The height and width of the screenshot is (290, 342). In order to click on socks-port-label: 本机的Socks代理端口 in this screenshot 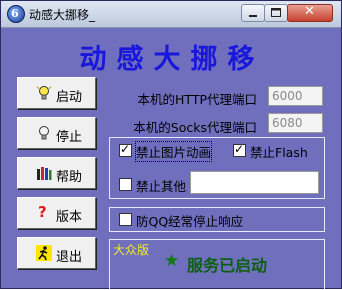, I will do `click(195, 127)`.